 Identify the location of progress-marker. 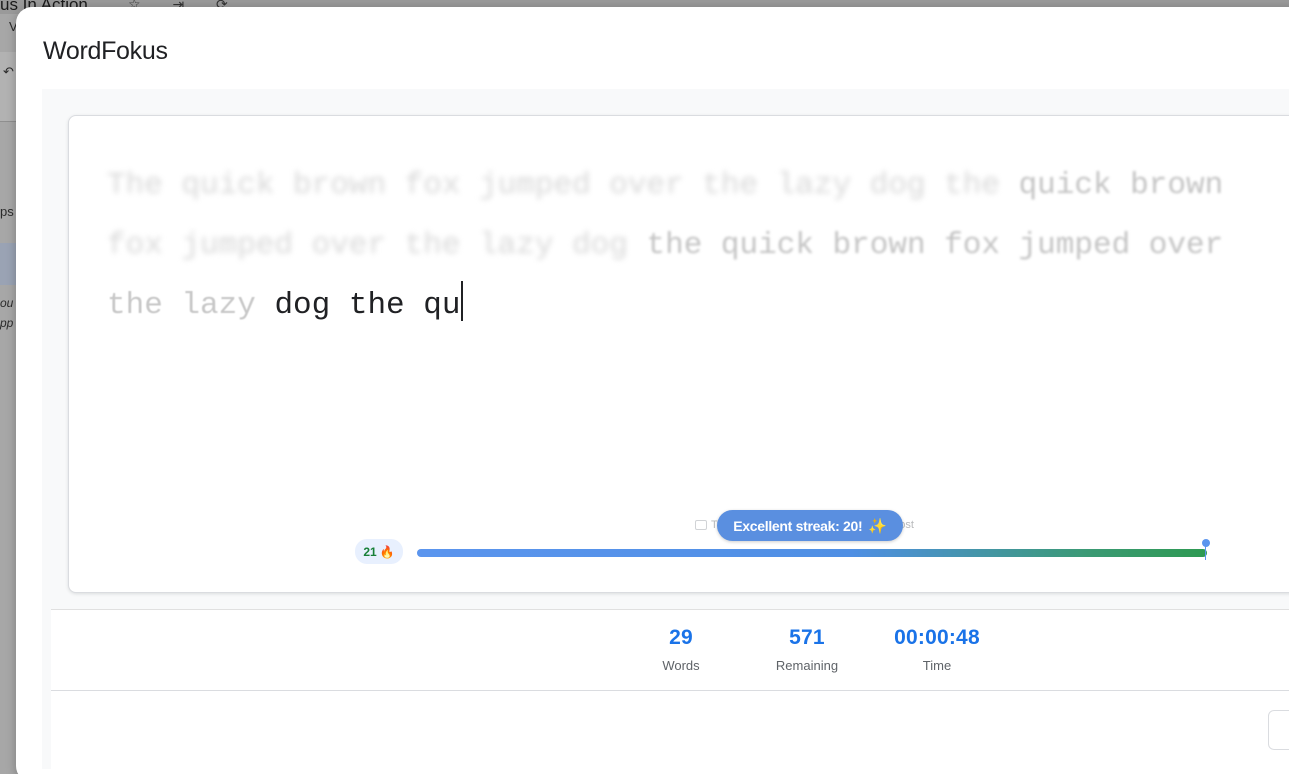
(1206, 543).